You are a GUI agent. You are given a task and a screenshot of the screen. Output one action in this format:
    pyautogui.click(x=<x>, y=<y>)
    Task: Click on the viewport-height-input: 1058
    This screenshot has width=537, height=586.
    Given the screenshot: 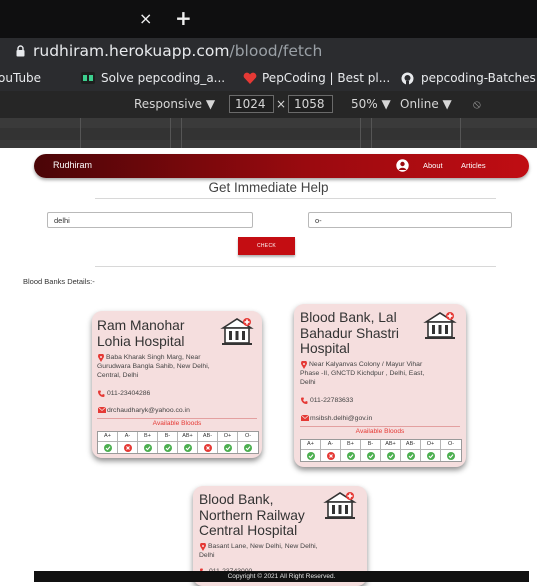 What is the action you would take?
    pyautogui.click(x=310, y=104)
    